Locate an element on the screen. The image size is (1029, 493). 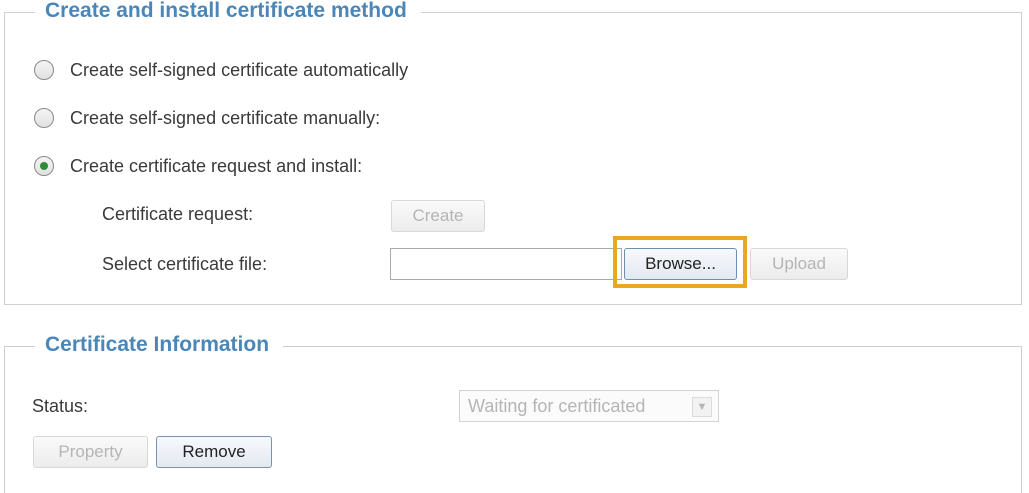
radio-self-signed-manual-button is located at coordinates (44, 118).